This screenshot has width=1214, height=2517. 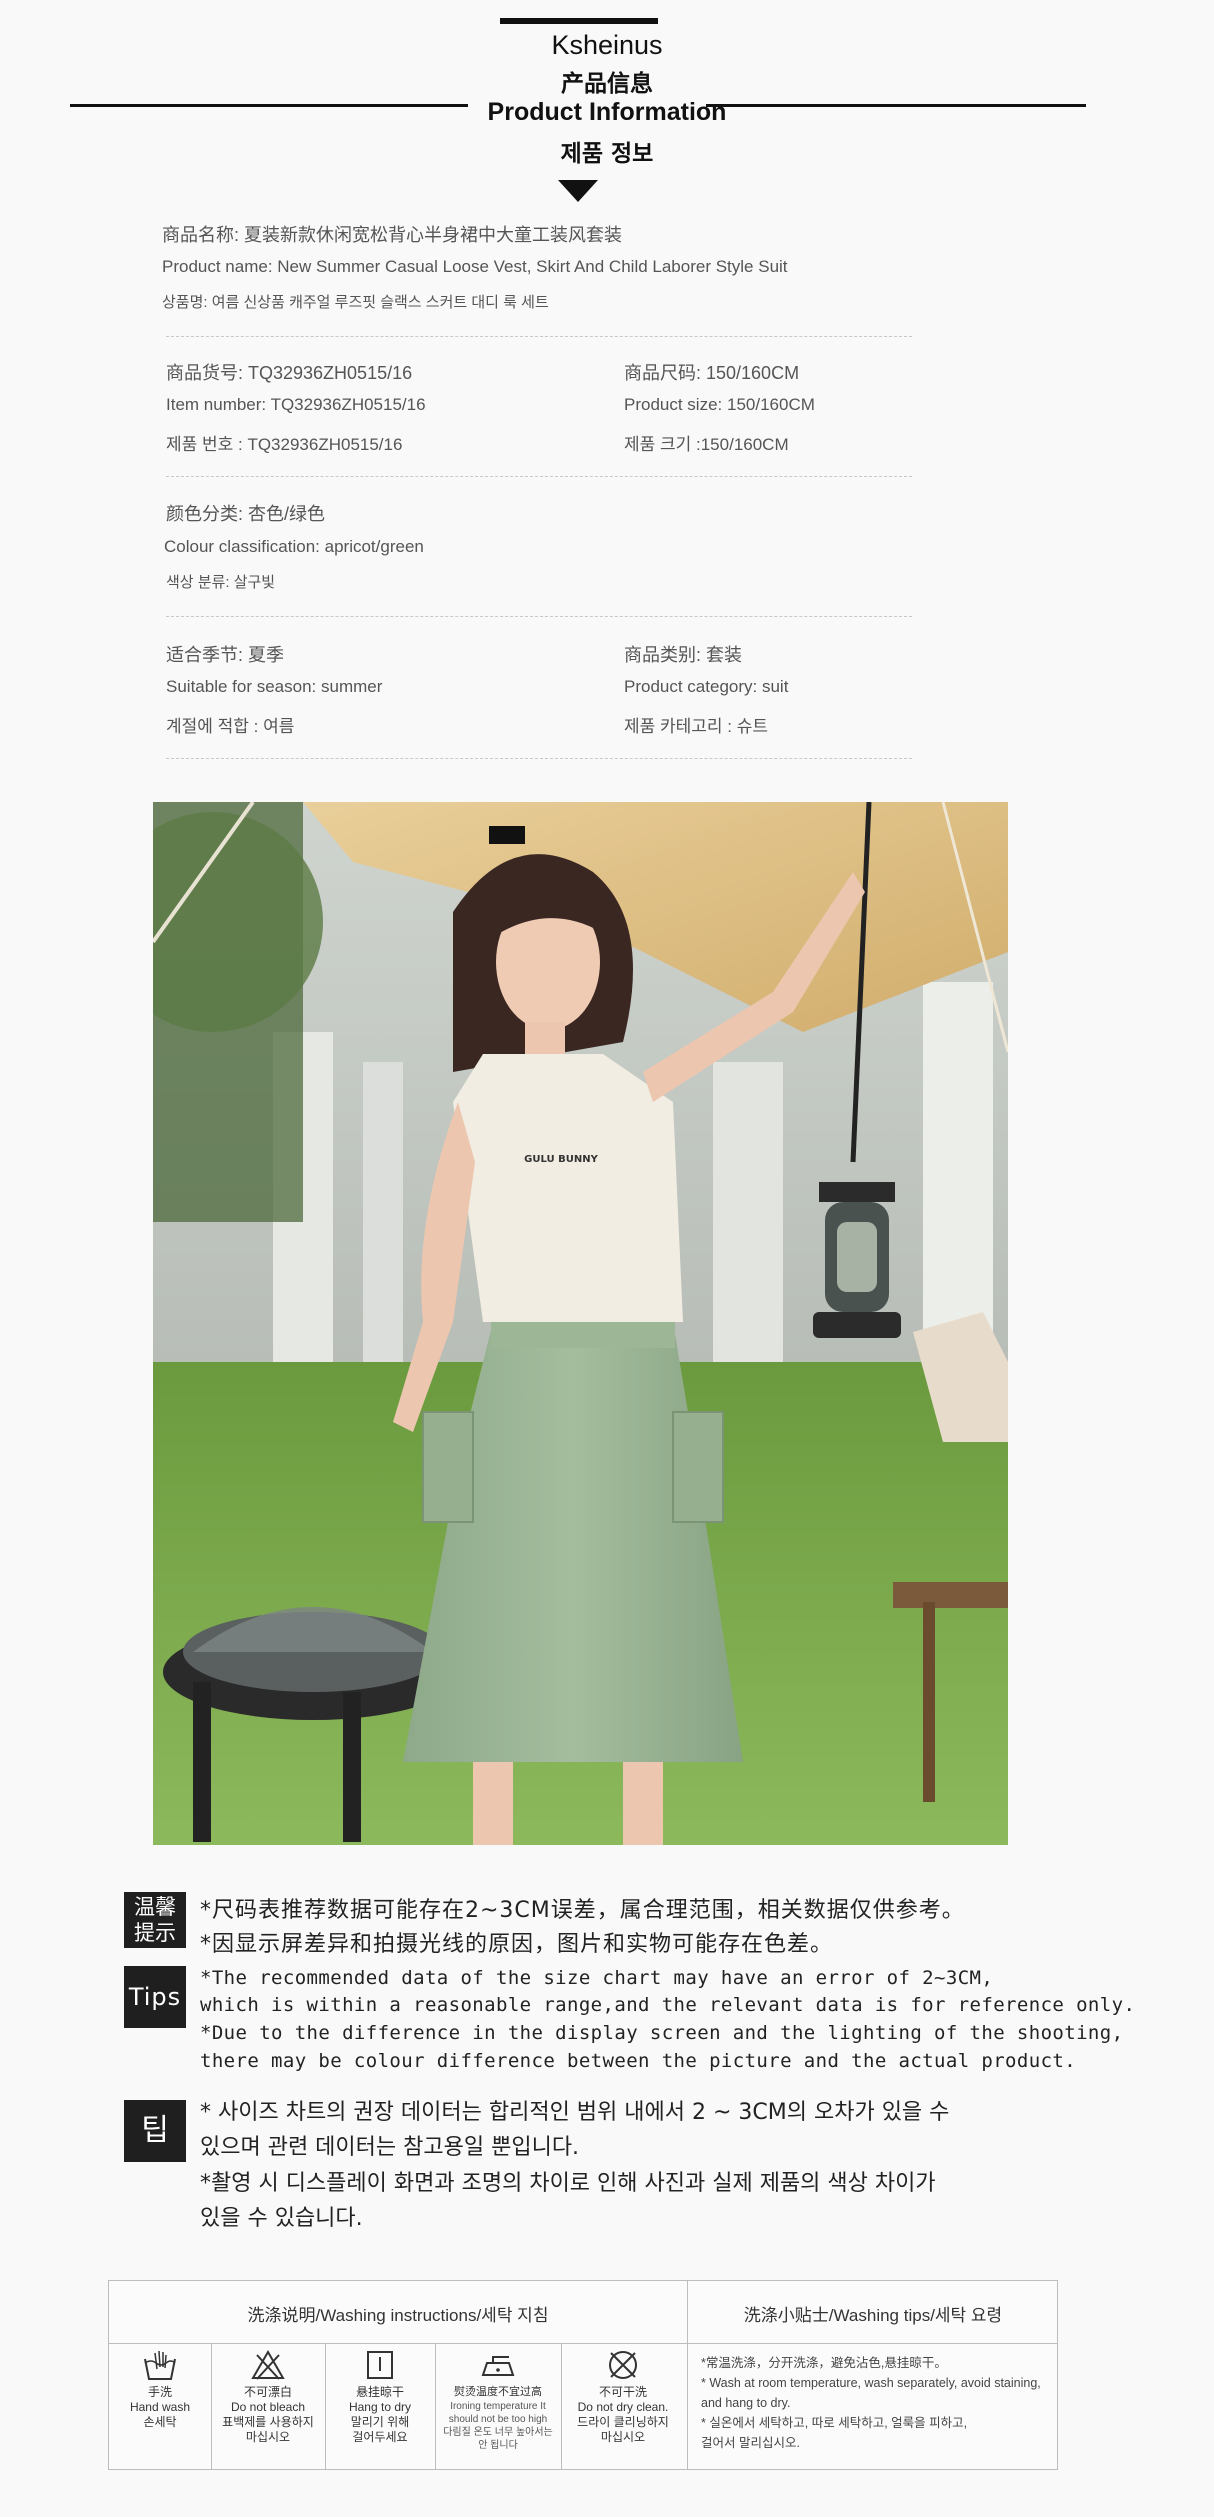 What do you see at coordinates (750, 2443) in the screenshot?
I see `washing-tip-line: 걸어서 말리십시오.` at bounding box center [750, 2443].